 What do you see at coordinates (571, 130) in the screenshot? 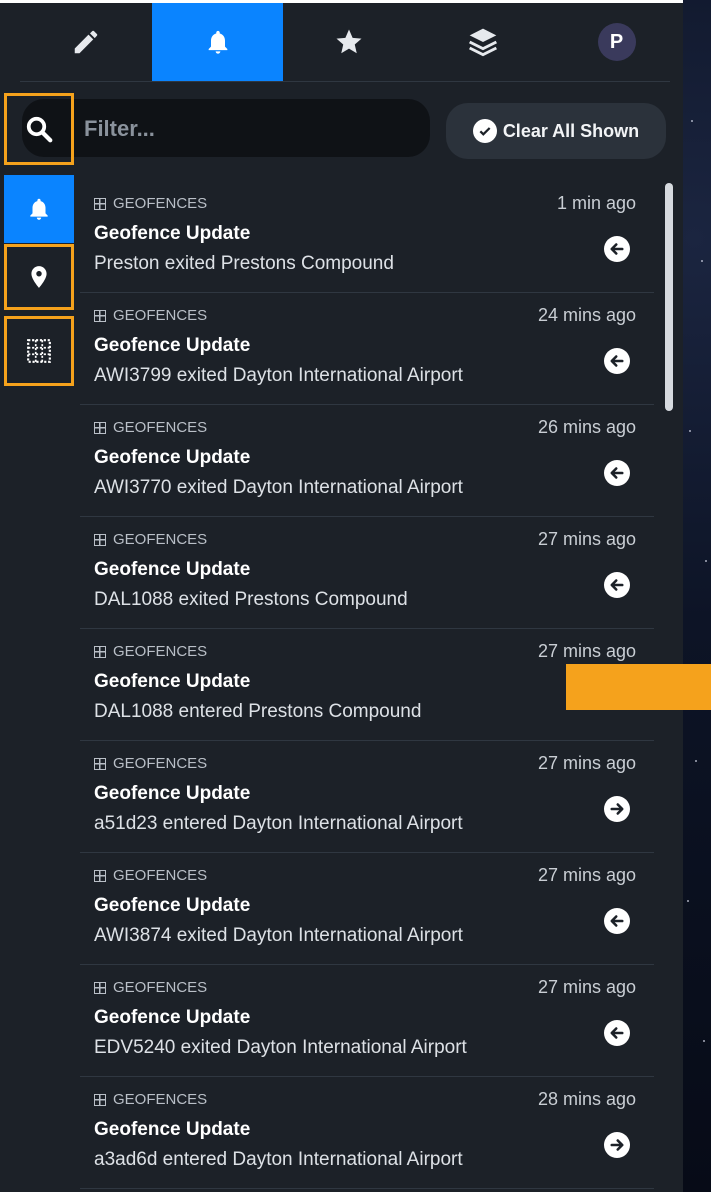
I see `clear-all-shown-label: Clear All Shown` at bounding box center [571, 130].